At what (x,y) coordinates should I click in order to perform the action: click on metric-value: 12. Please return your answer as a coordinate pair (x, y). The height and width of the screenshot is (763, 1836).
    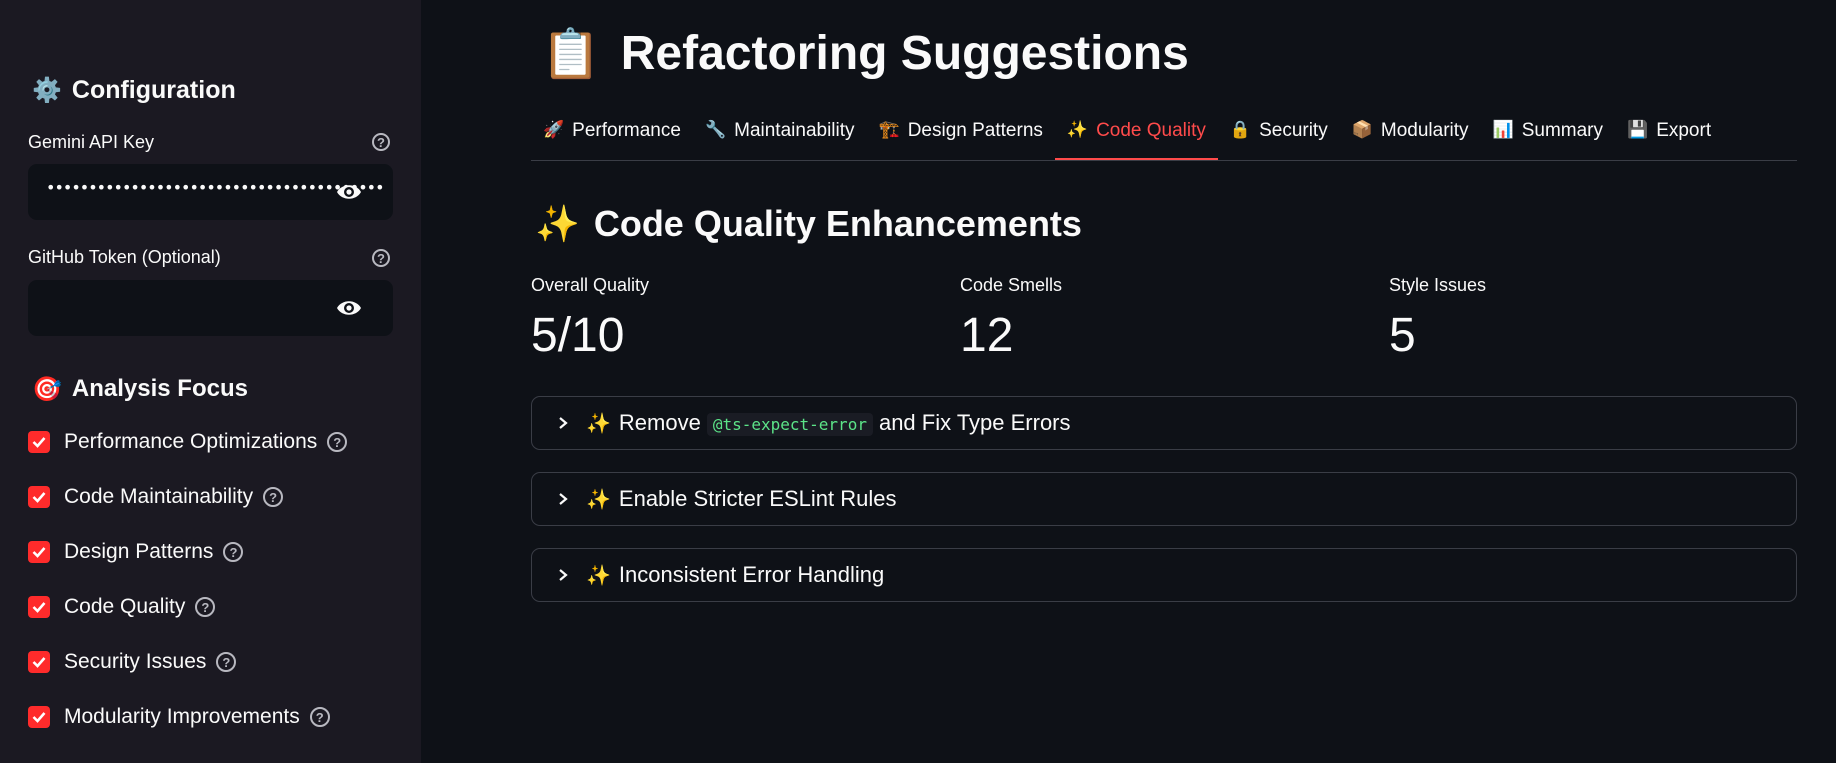
    Looking at the image, I should click on (987, 335).